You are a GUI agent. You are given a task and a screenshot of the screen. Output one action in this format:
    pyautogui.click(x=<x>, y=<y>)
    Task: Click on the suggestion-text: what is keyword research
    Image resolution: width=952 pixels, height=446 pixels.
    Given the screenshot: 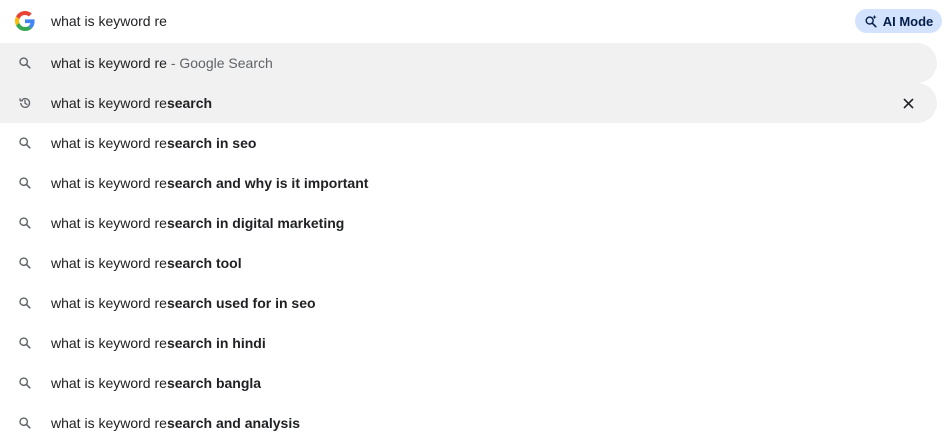 What is the action you would take?
    pyautogui.click(x=132, y=103)
    